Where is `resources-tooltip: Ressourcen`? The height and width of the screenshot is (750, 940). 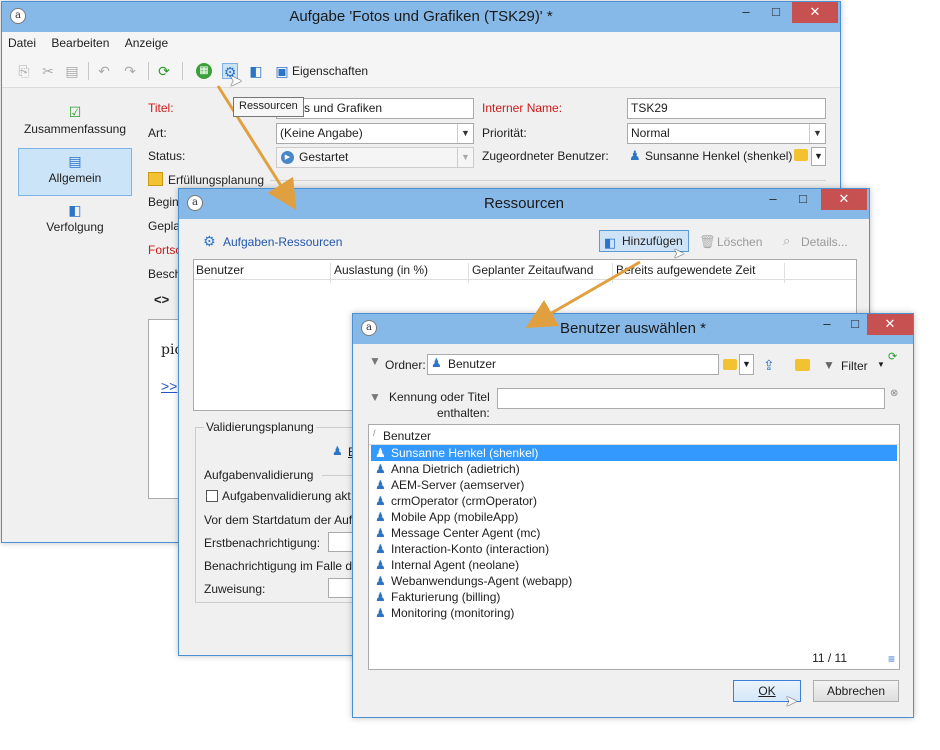 resources-tooltip: Ressourcen is located at coordinates (268, 107).